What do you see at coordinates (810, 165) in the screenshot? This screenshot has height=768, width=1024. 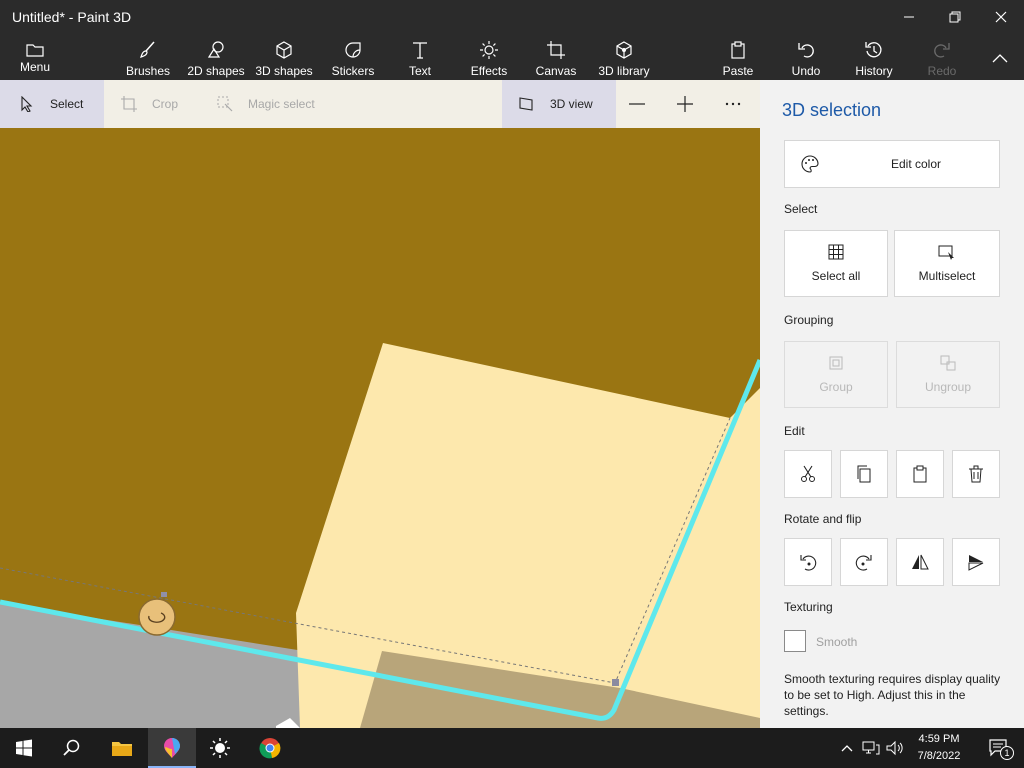 I see `palette-icon` at bounding box center [810, 165].